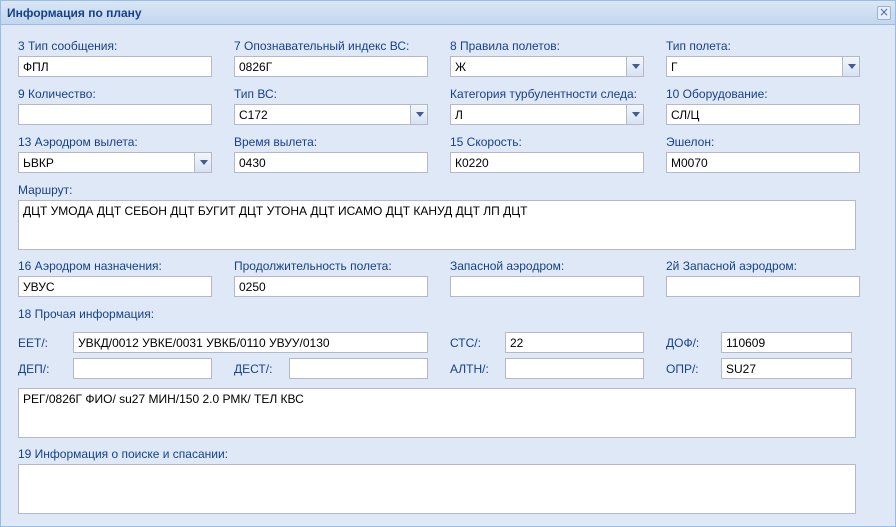 This screenshot has width=896, height=527. What do you see at coordinates (469, 369) in the screenshot?
I see `altn-label: АЛТН/:` at bounding box center [469, 369].